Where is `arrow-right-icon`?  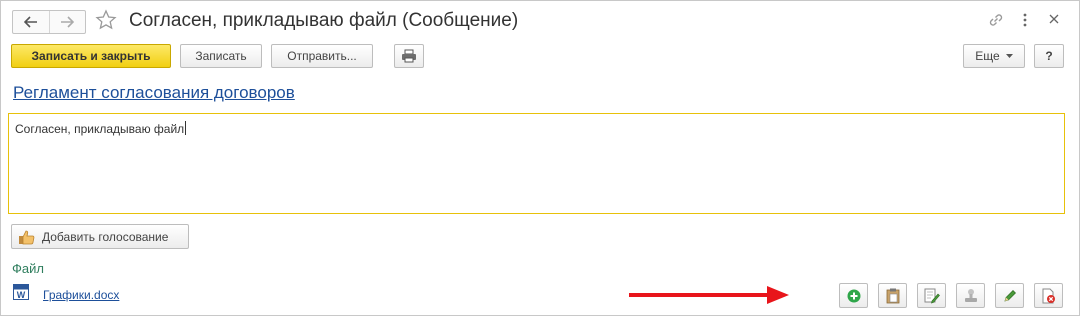 arrow-right-icon is located at coordinates (68, 22).